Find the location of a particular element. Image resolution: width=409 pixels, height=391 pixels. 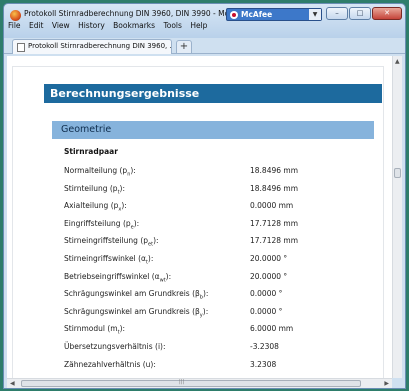

menu-edit: Edit is located at coordinates (36, 25).